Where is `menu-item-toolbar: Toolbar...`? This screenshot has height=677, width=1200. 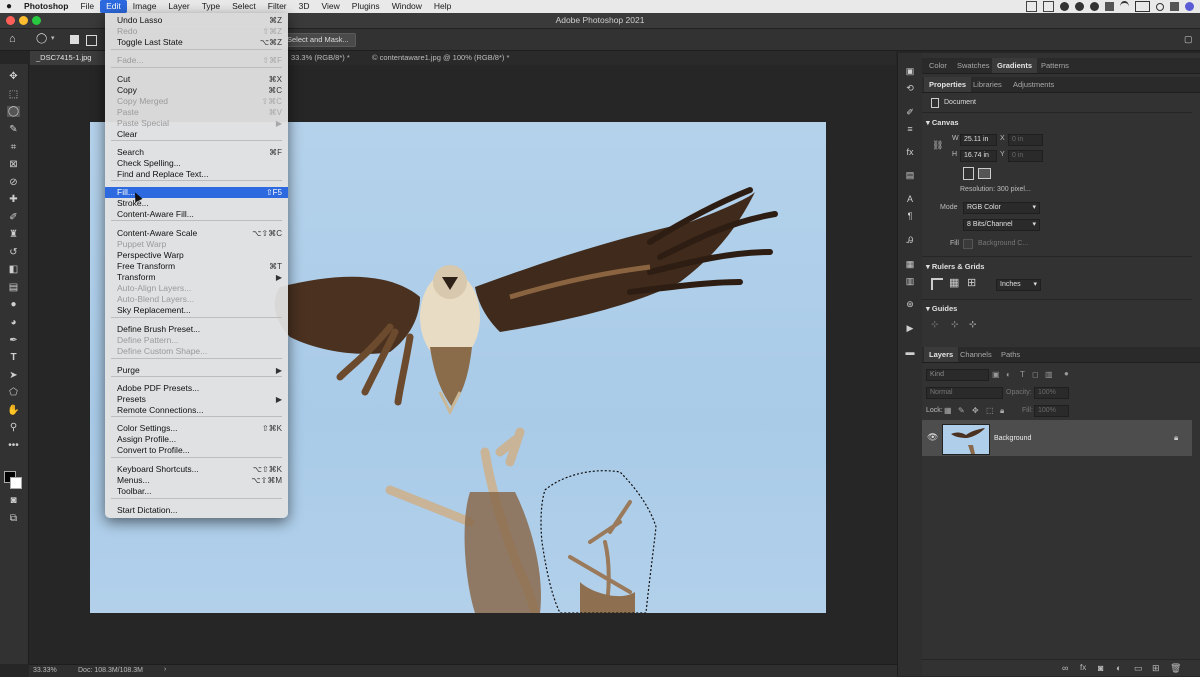 menu-item-toolbar: Toolbar... is located at coordinates (196, 491).